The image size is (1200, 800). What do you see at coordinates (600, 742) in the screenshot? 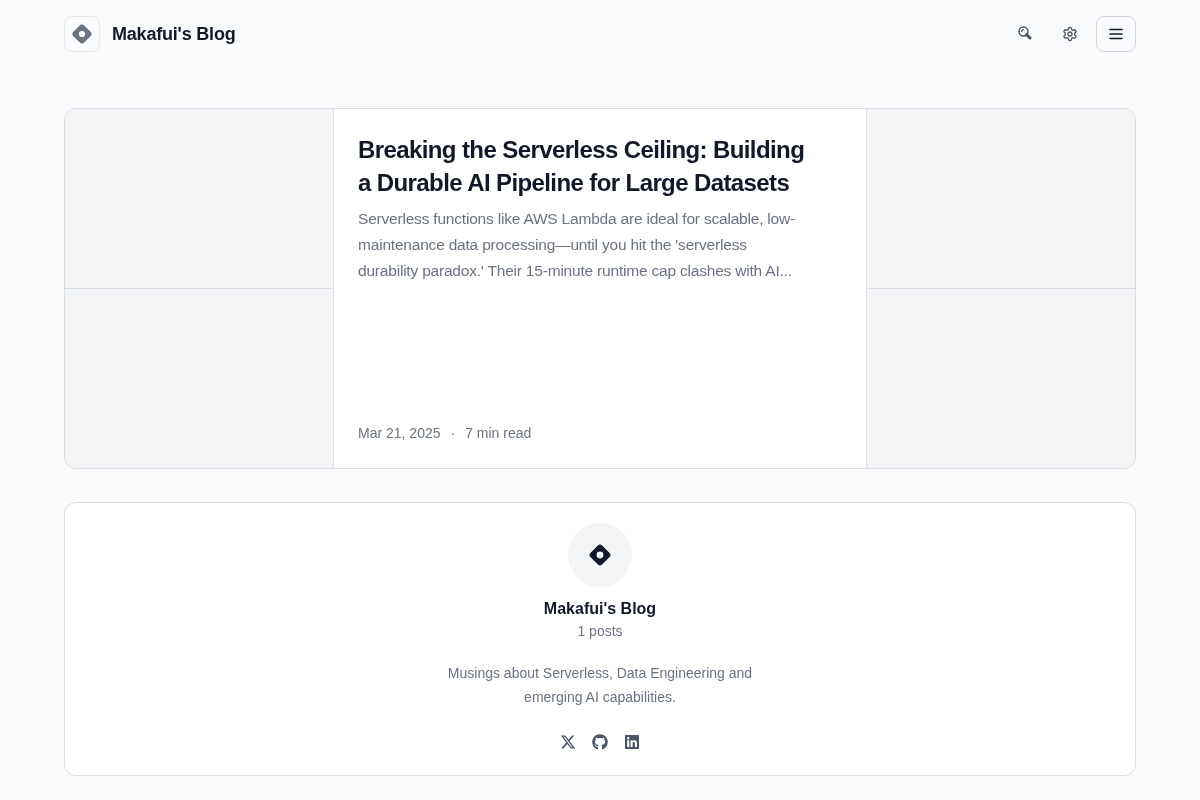
I see `github-logo-icon` at bounding box center [600, 742].